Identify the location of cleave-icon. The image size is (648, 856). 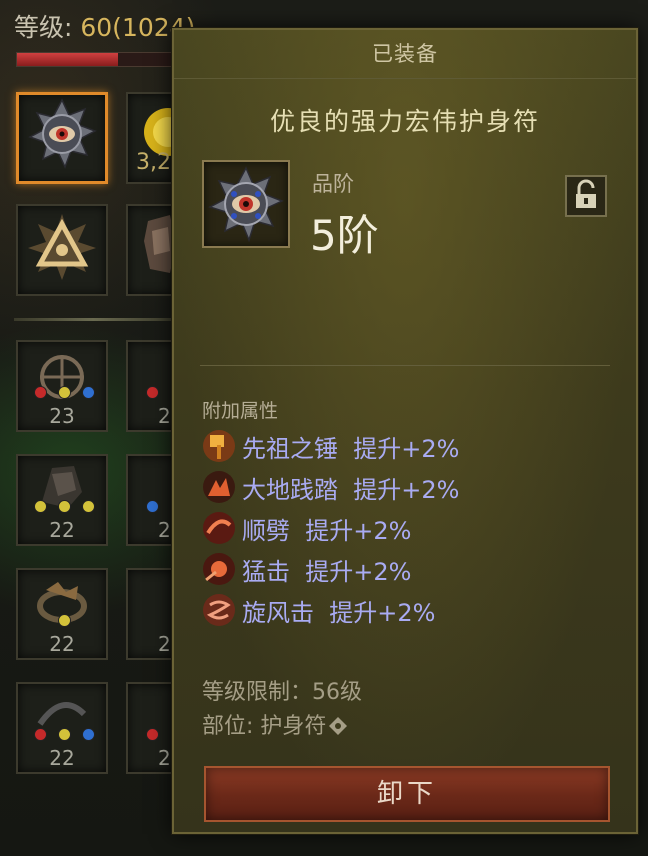
(219, 528).